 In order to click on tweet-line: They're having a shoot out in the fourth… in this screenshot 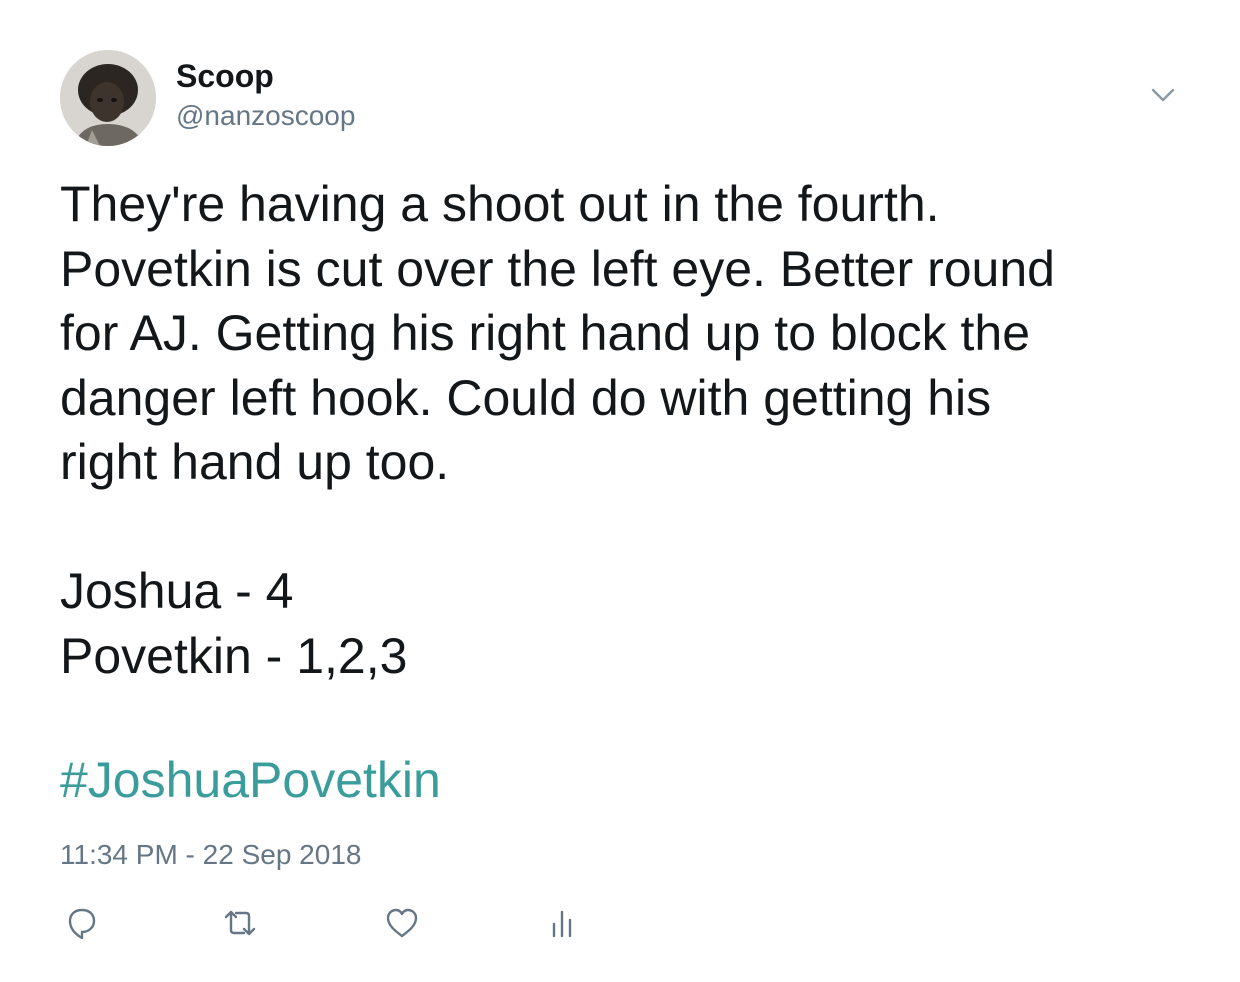, I will do `click(500, 204)`.